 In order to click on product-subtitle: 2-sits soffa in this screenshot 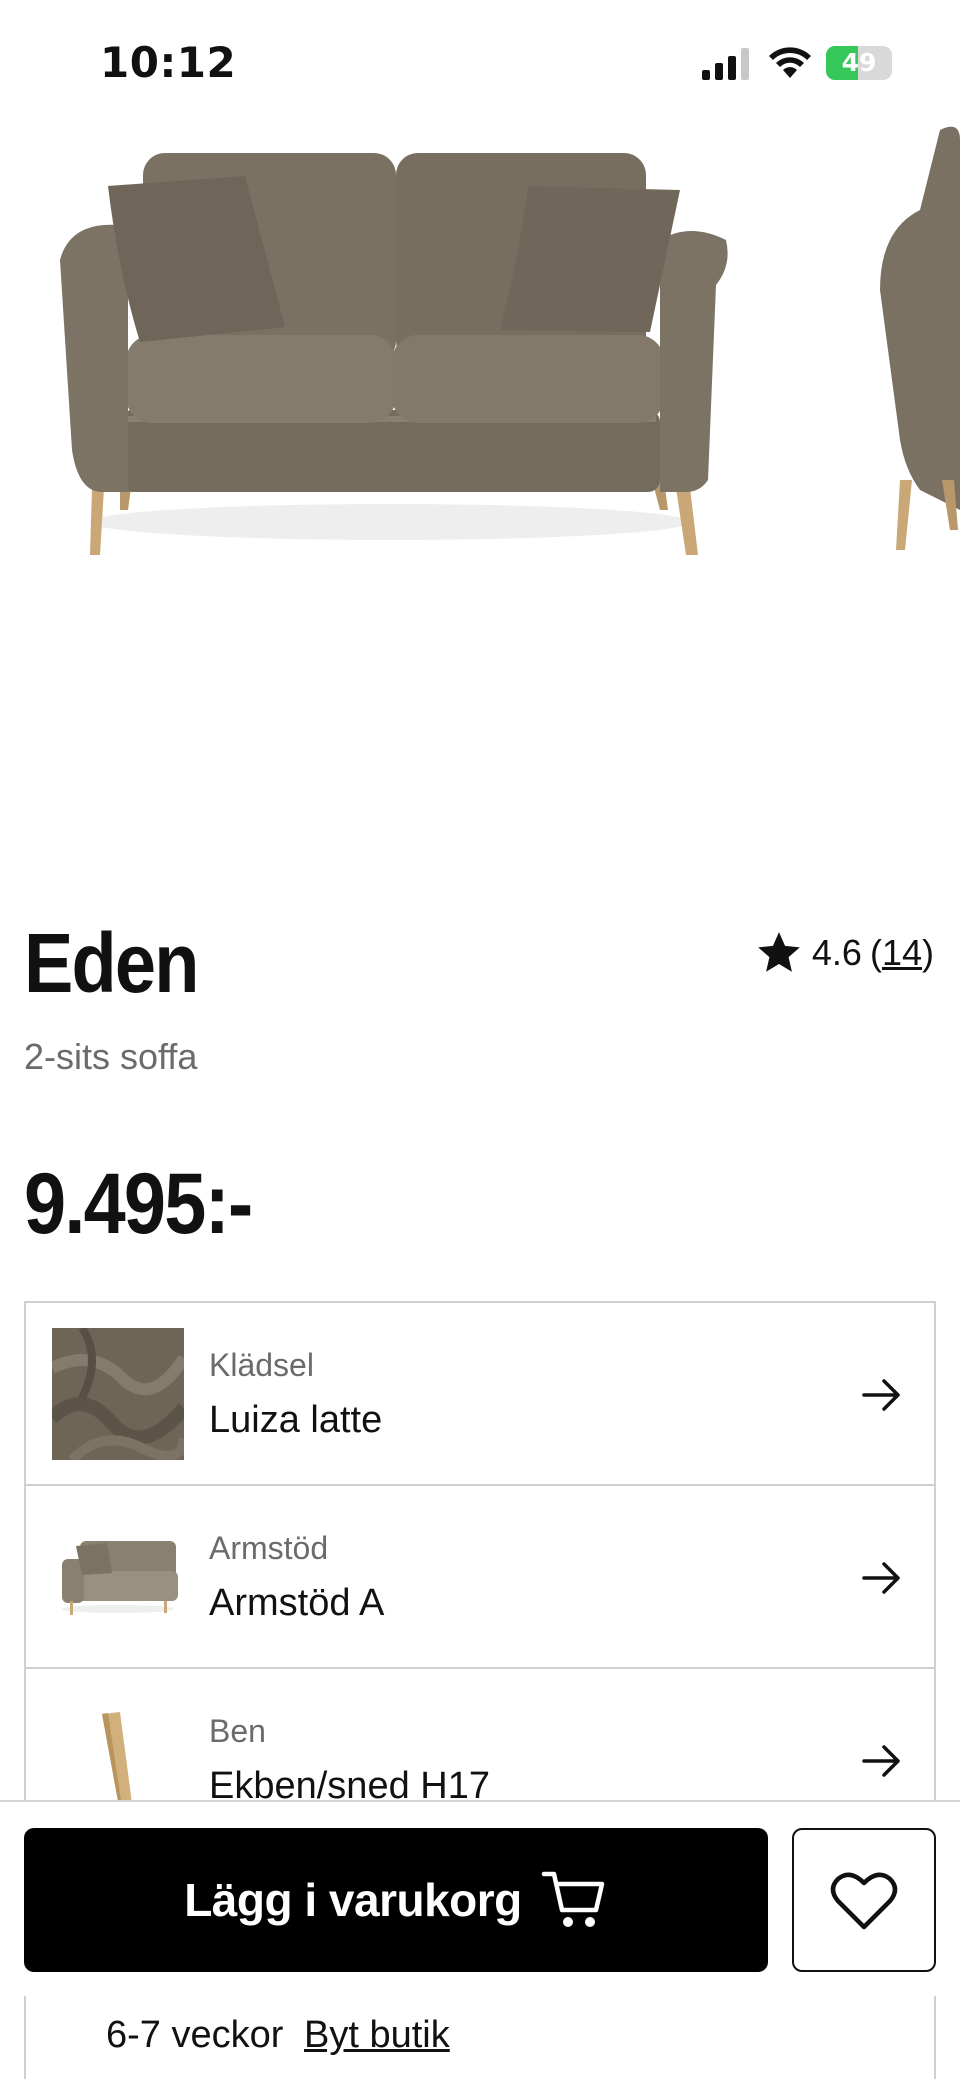, I will do `click(111, 1056)`.